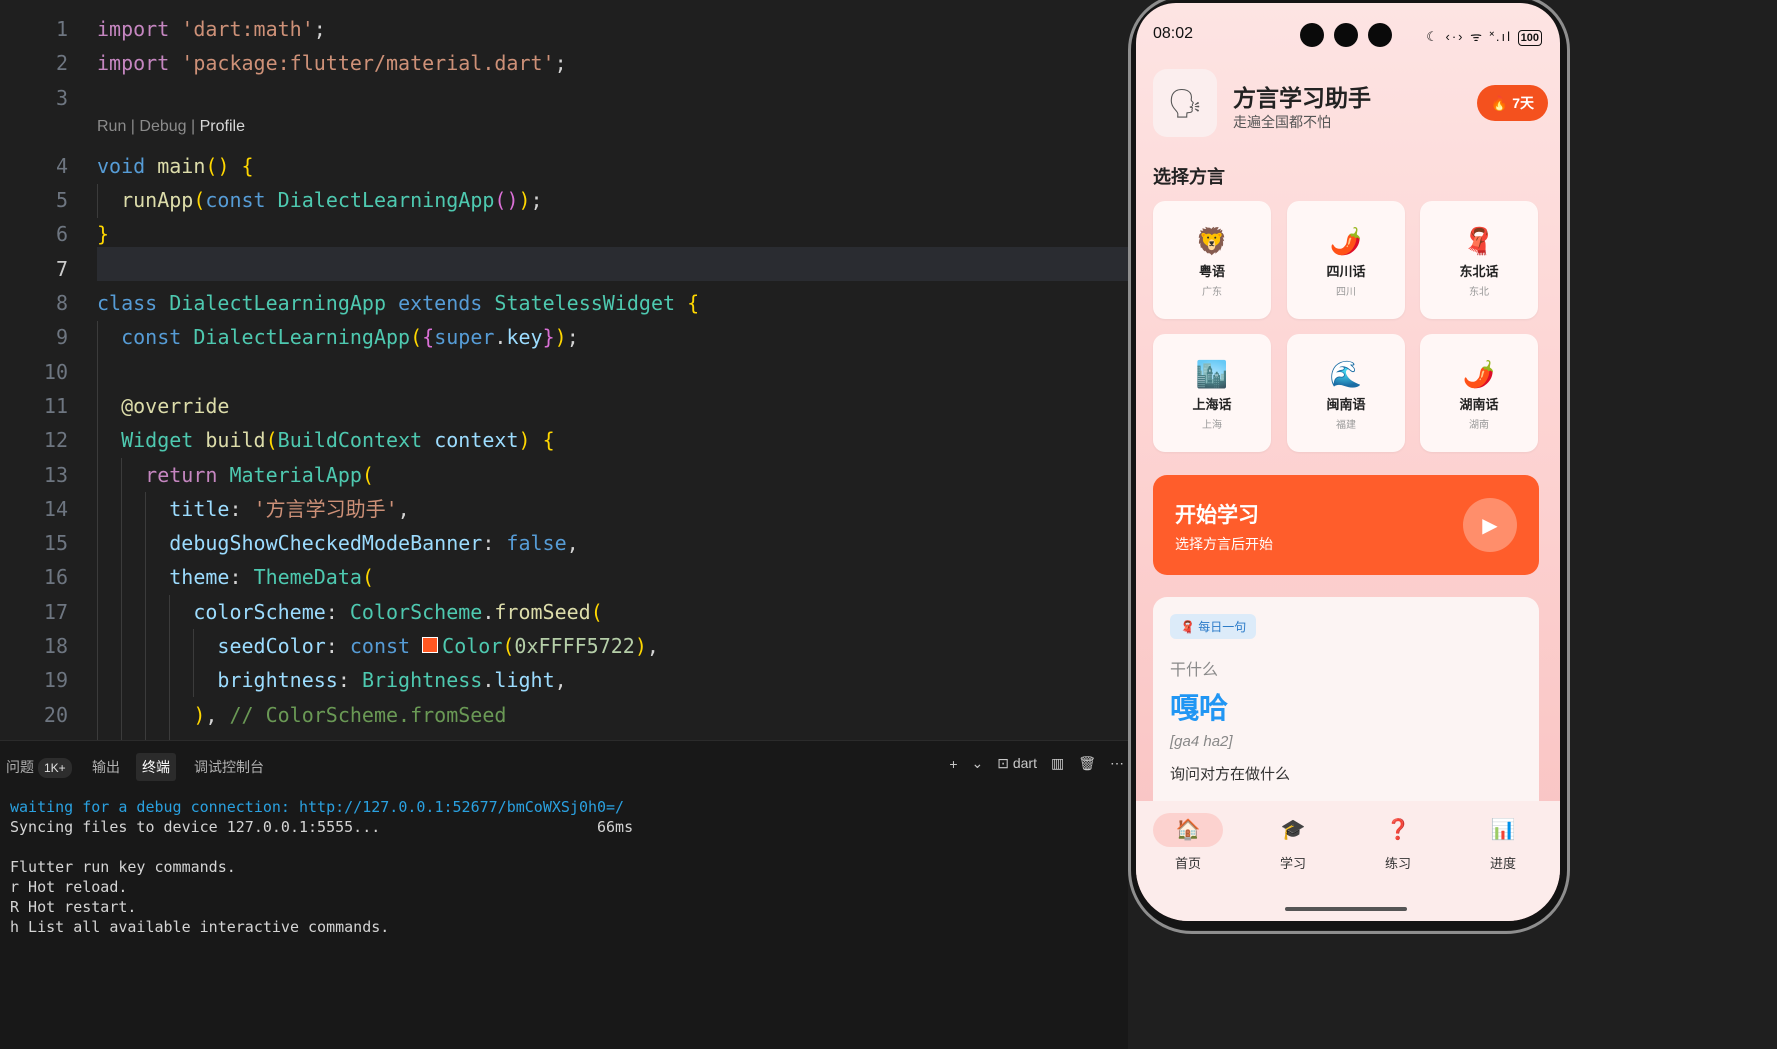  I want to click on line-number: 2, so click(61, 63).